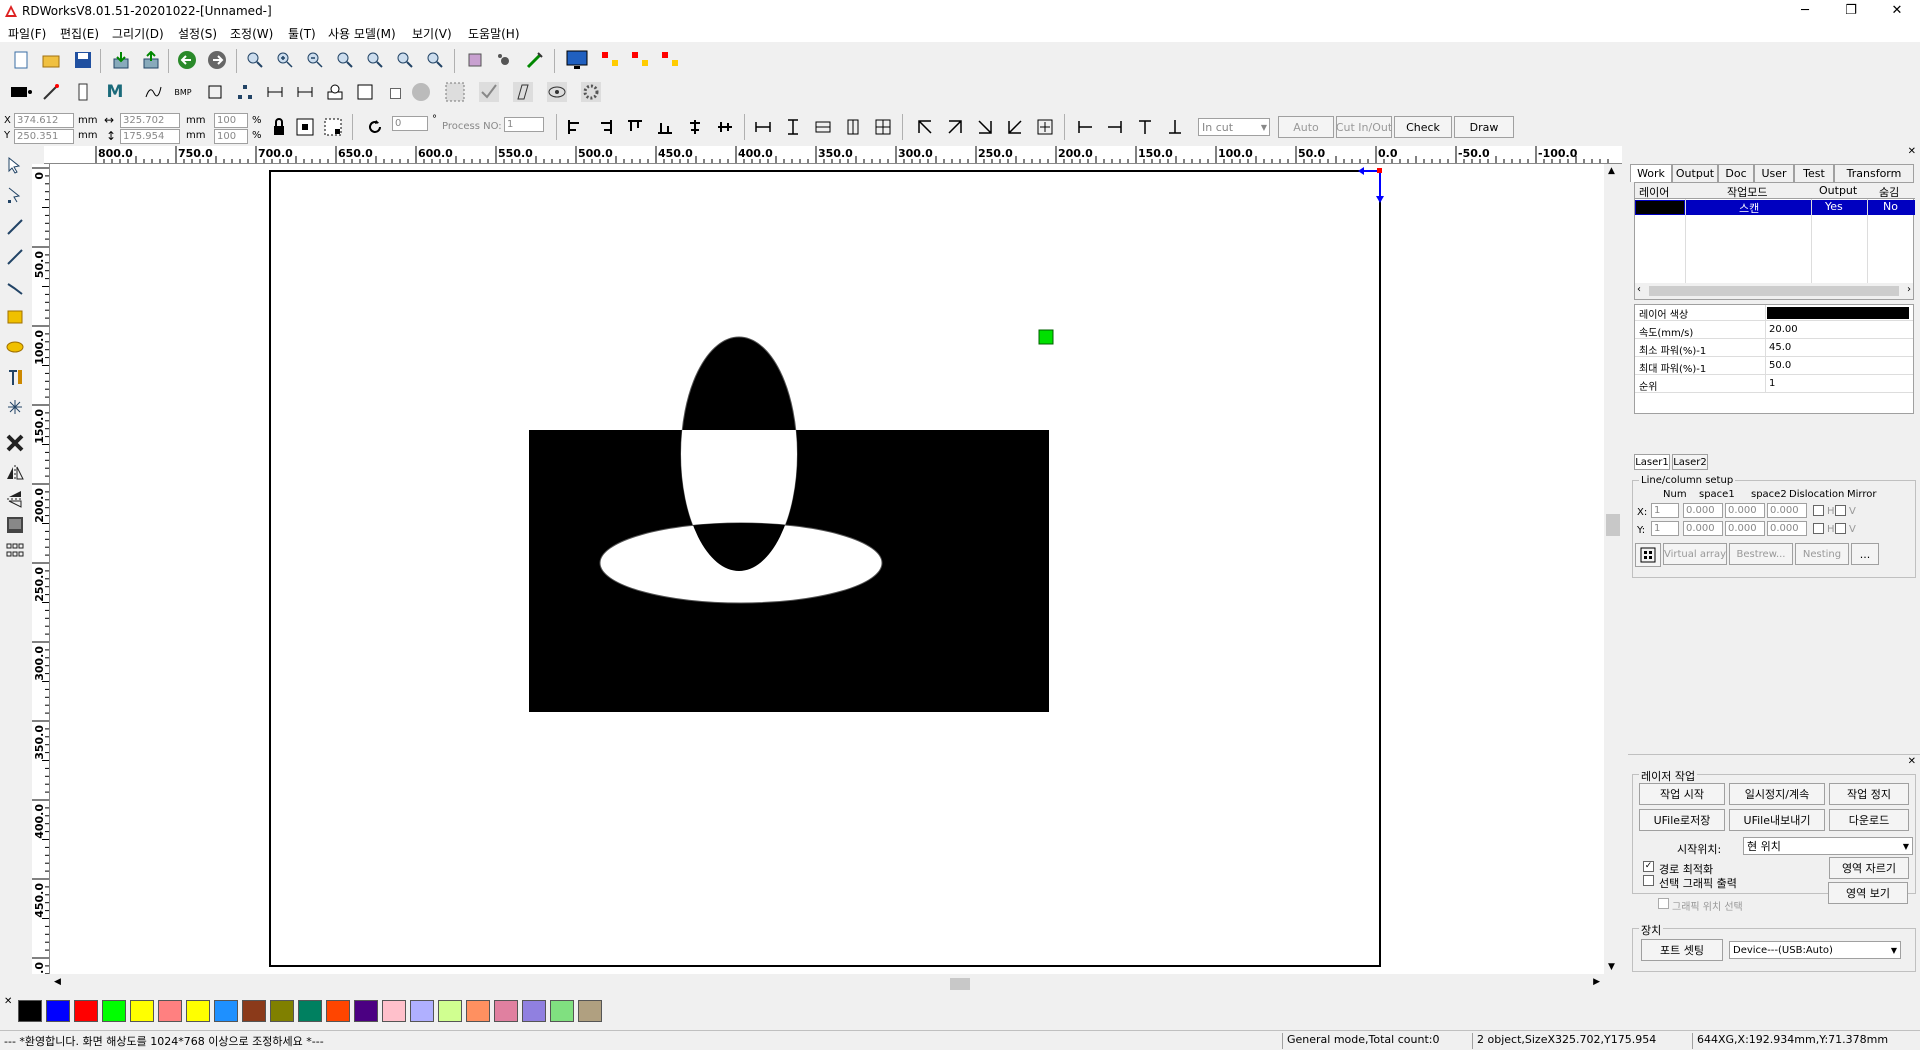  I want to click on new-file-icon, so click(21, 60).